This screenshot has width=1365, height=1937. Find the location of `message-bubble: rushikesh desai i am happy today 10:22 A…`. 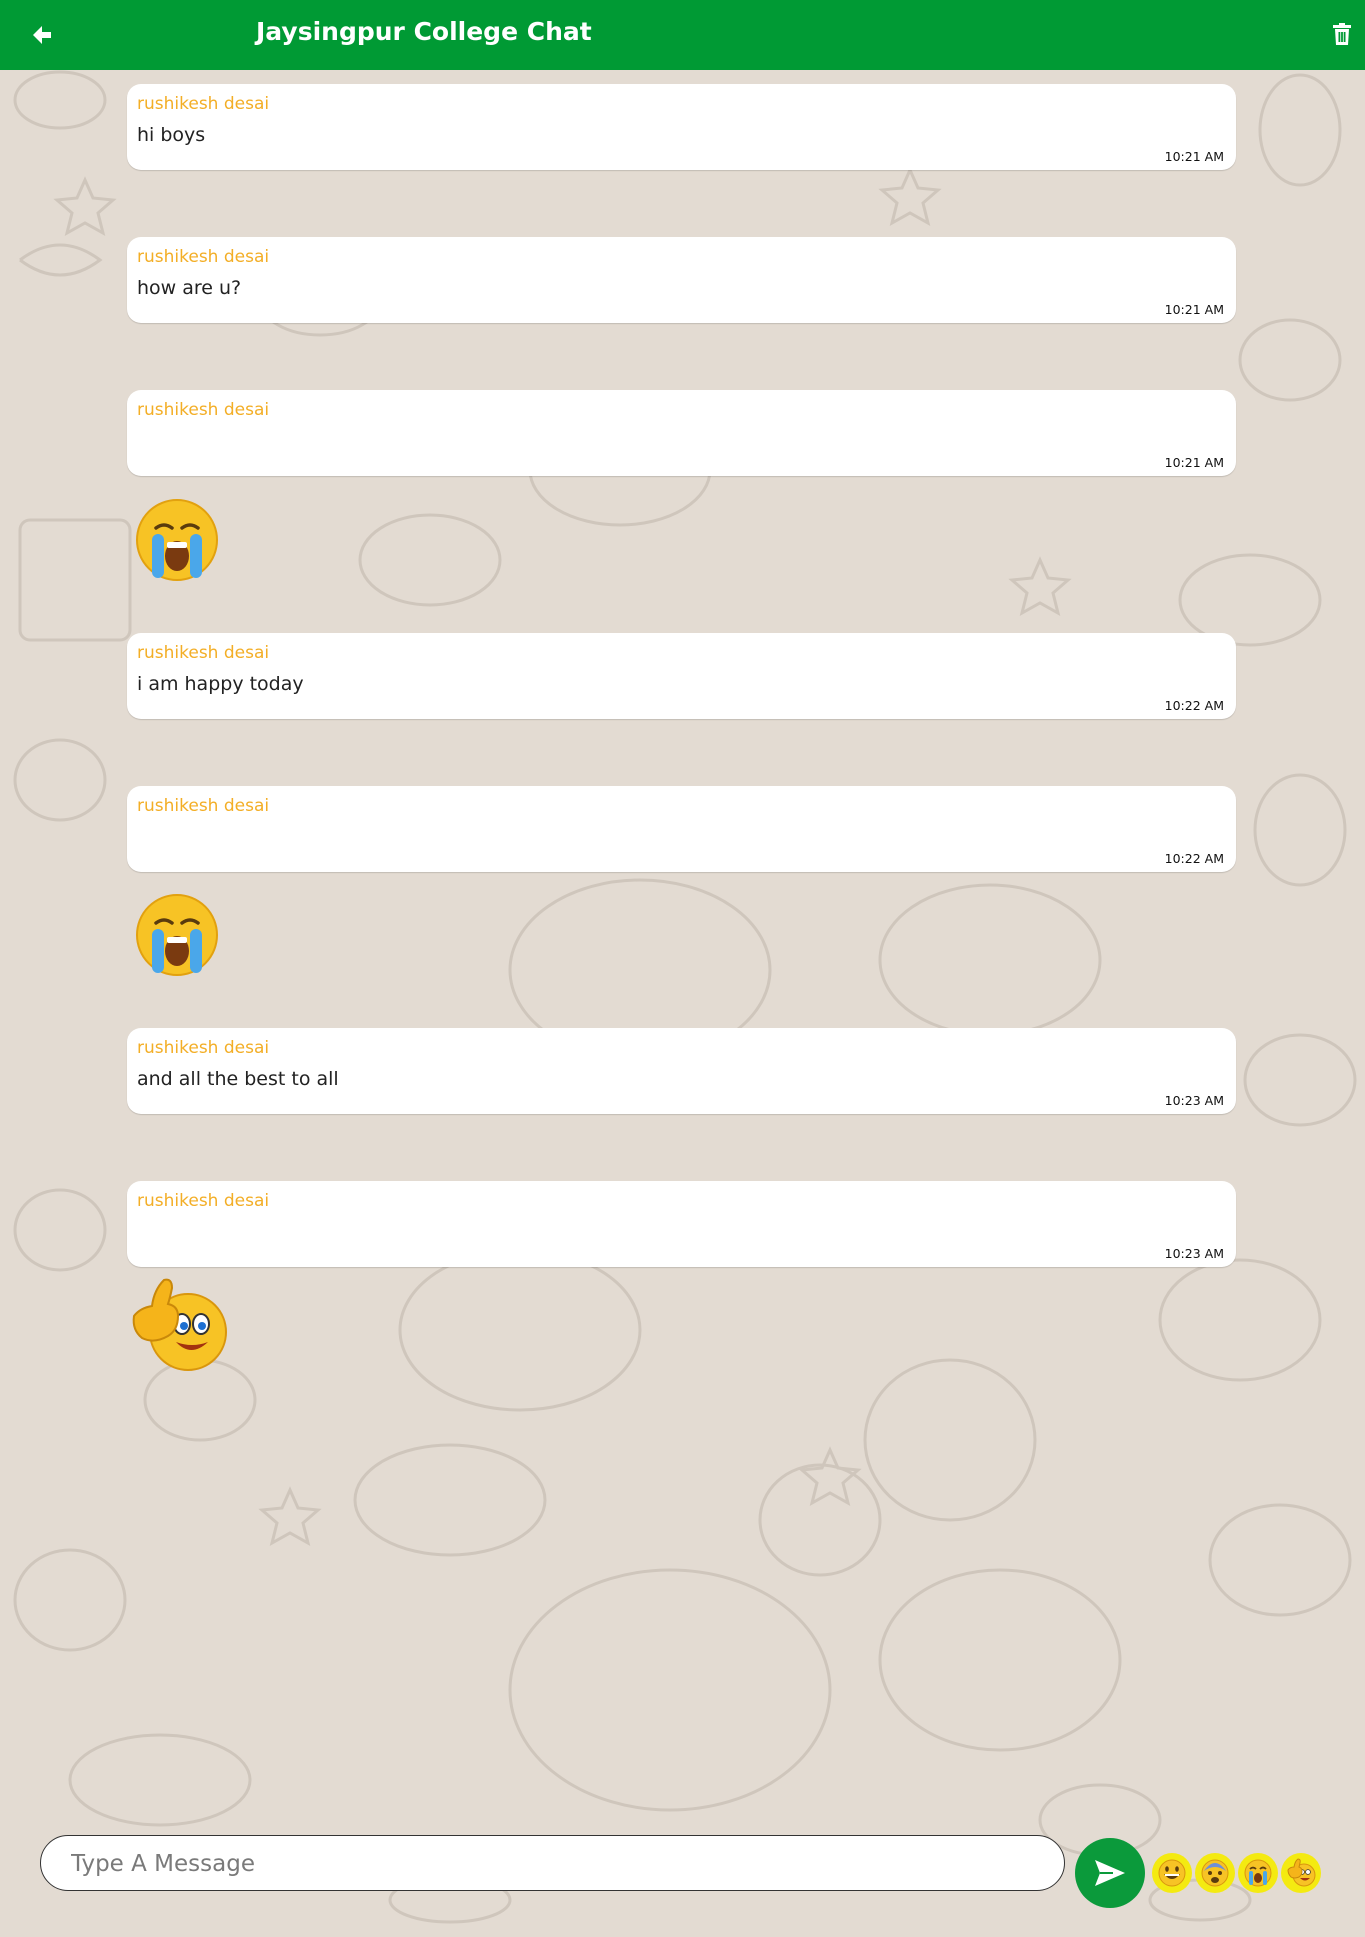

message-bubble: rushikesh desai i am happy today 10:22 A… is located at coordinates (681, 676).